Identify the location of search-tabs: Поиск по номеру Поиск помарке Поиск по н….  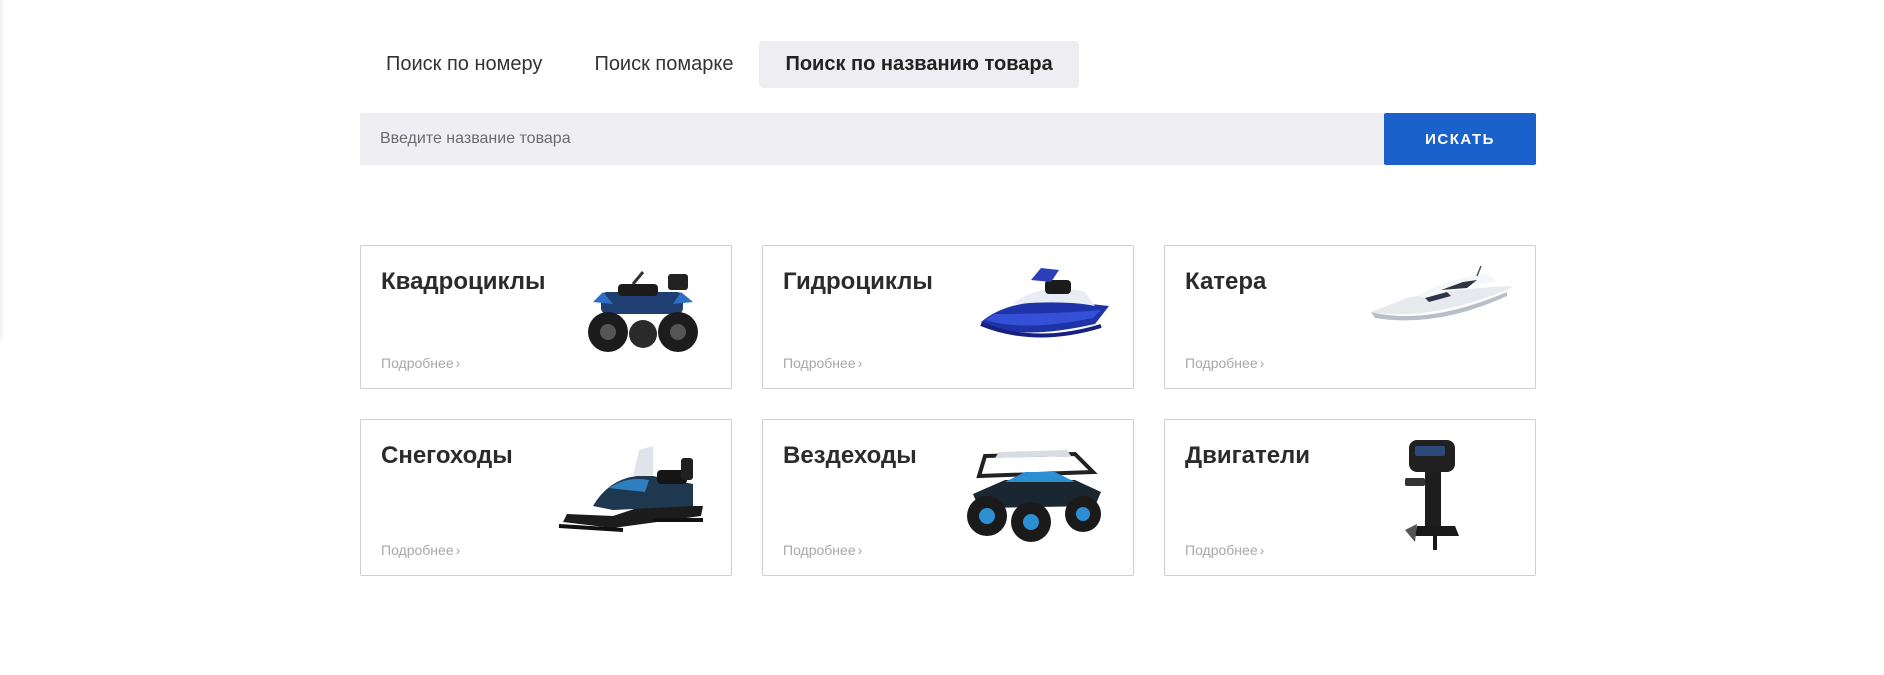
(719, 64).